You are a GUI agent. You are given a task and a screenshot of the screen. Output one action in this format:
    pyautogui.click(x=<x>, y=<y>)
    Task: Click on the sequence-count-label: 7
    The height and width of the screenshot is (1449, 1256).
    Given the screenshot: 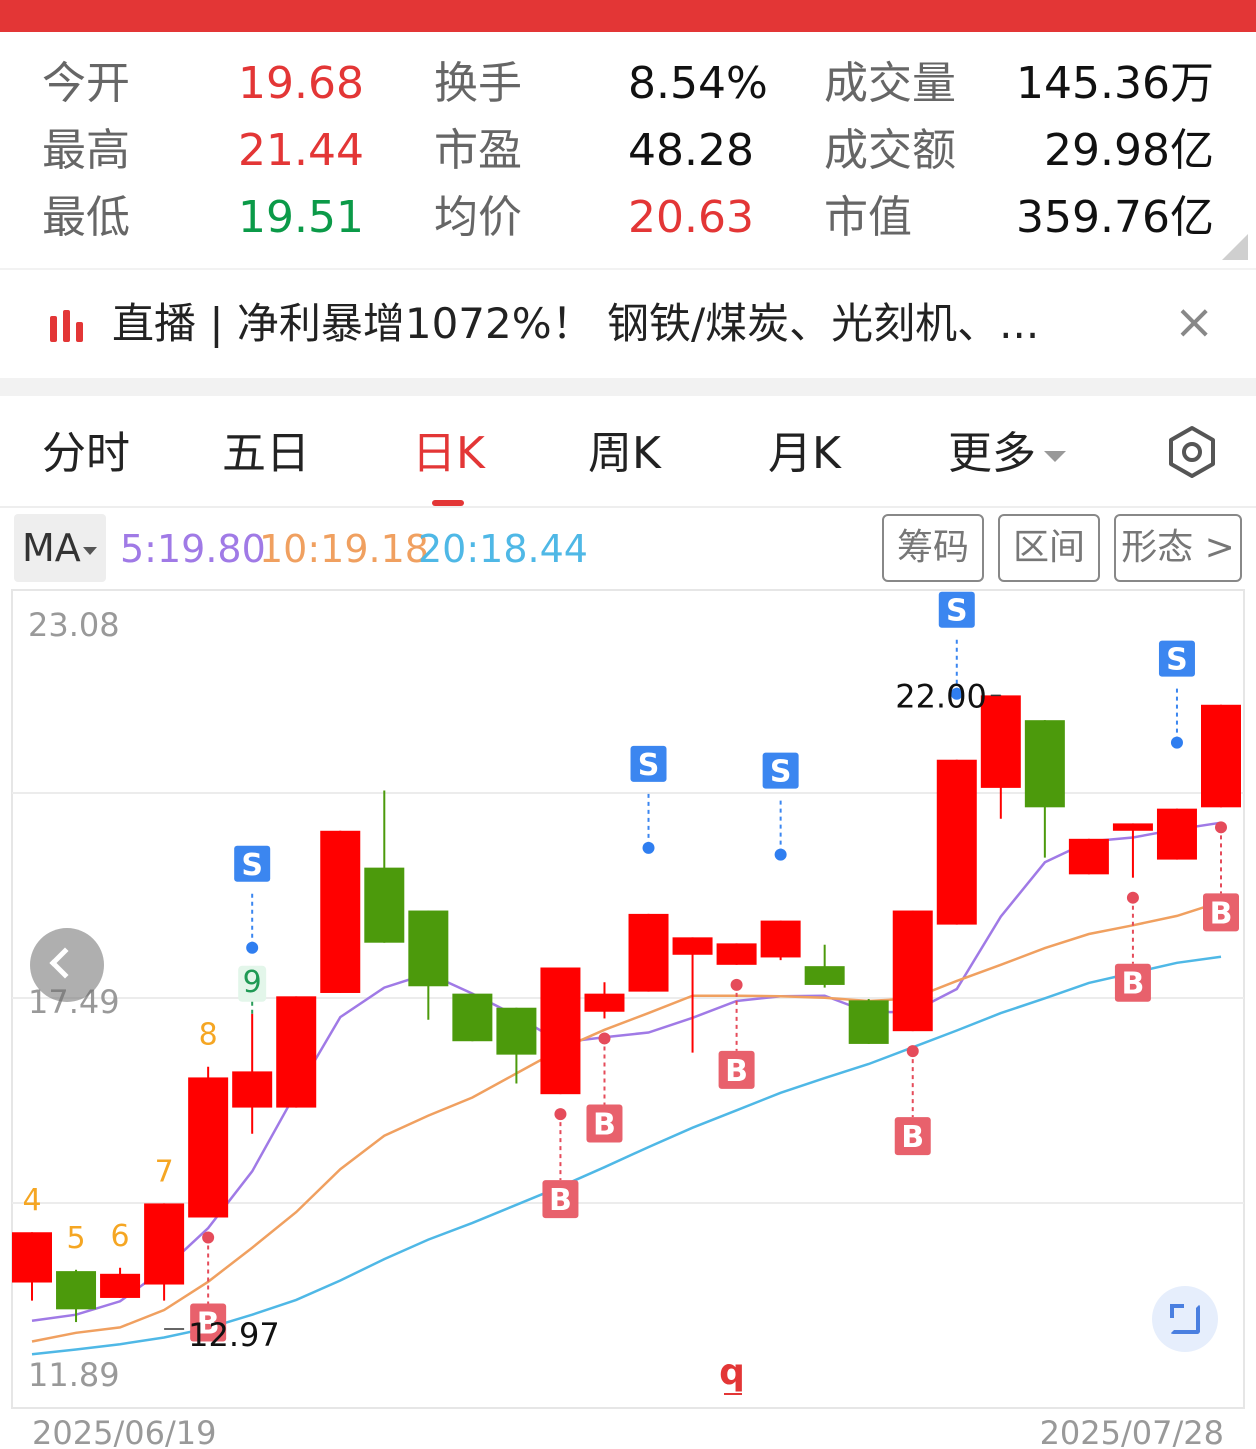 What is the action you would take?
    pyautogui.click(x=164, y=1171)
    